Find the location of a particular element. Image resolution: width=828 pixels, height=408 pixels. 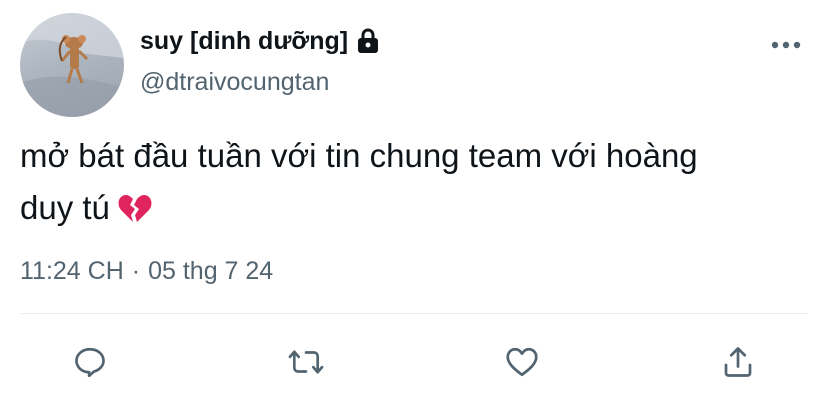

like-button is located at coordinates (522, 362).